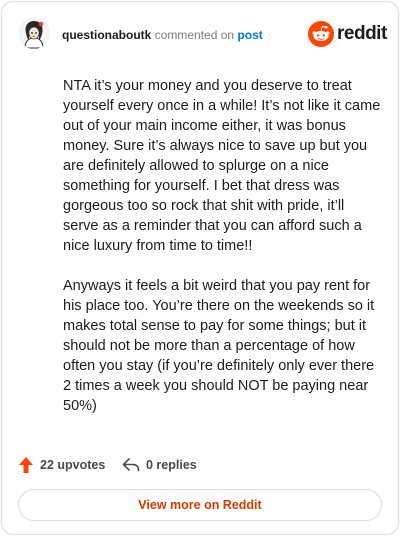 The image size is (400, 536). What do you see at coordinates (131, 465) in the screenshot?
I see `reply-arrow-icon` at bounding box center [131, 465].